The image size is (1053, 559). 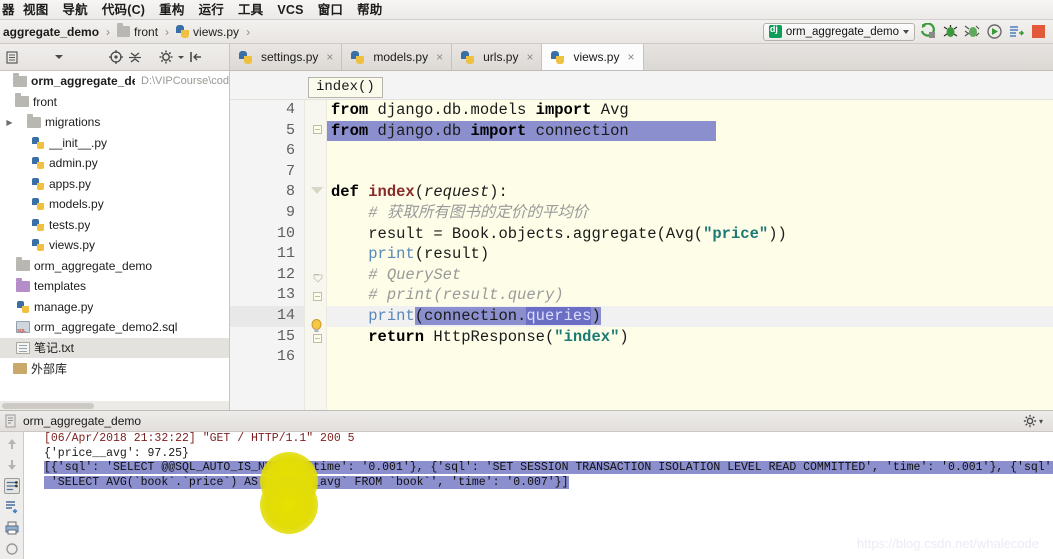 What do you see at coordinates (1041, 421) in the screenshot?
I see `chevron-down-icon: ▾` at bounding box center [1041, 421].